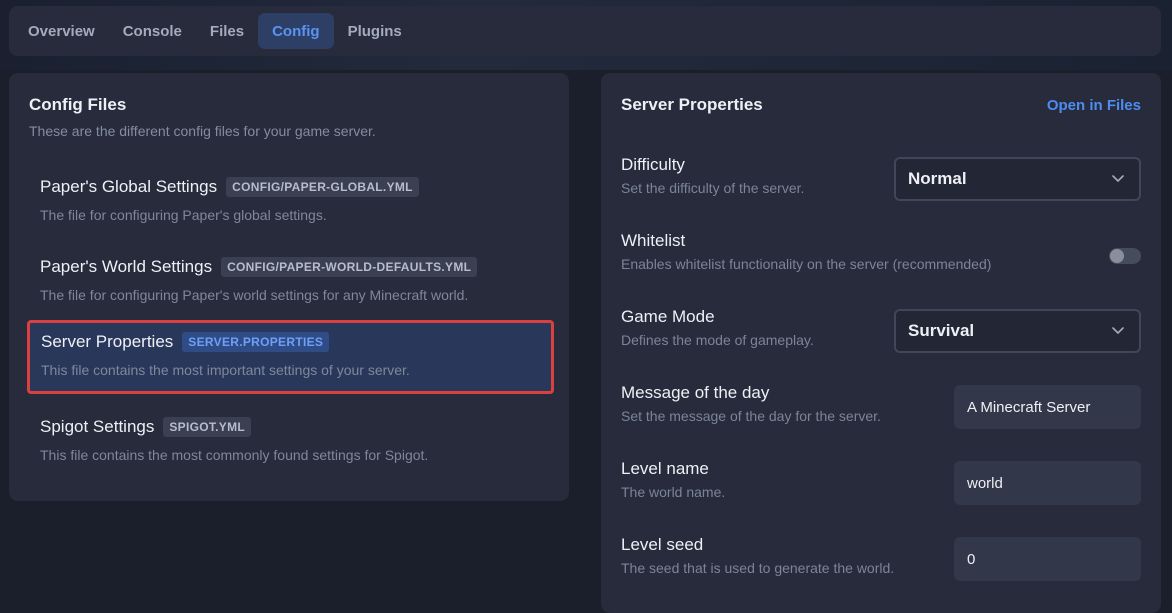  Describe the element at coordinates (322, 187) in the screenshot. I see `file-path-badge: CONFIG/PAPER-GLOBAL.YML` at that location.